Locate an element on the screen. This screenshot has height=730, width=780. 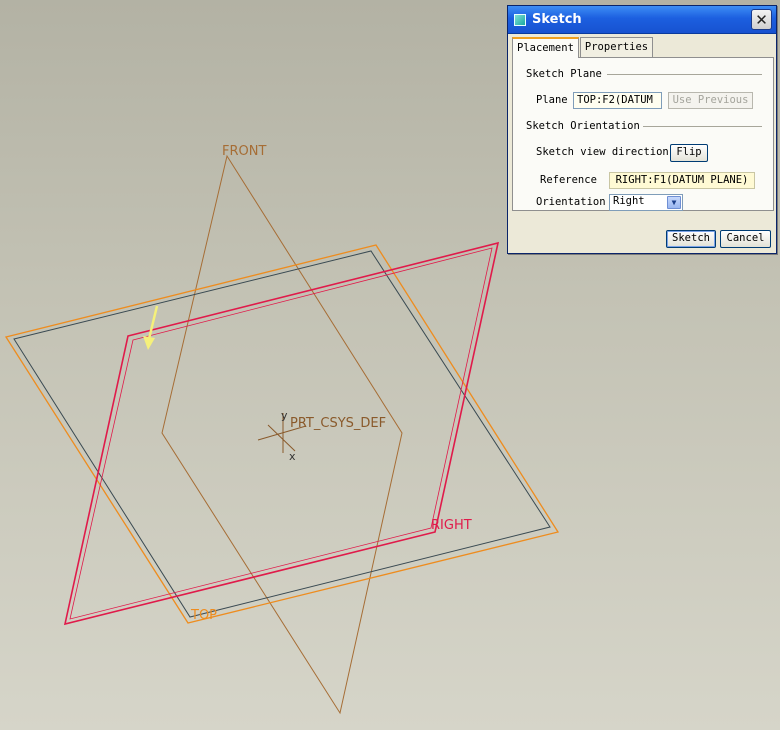
close-icon: ✕ is located at coordinates (761, 19).